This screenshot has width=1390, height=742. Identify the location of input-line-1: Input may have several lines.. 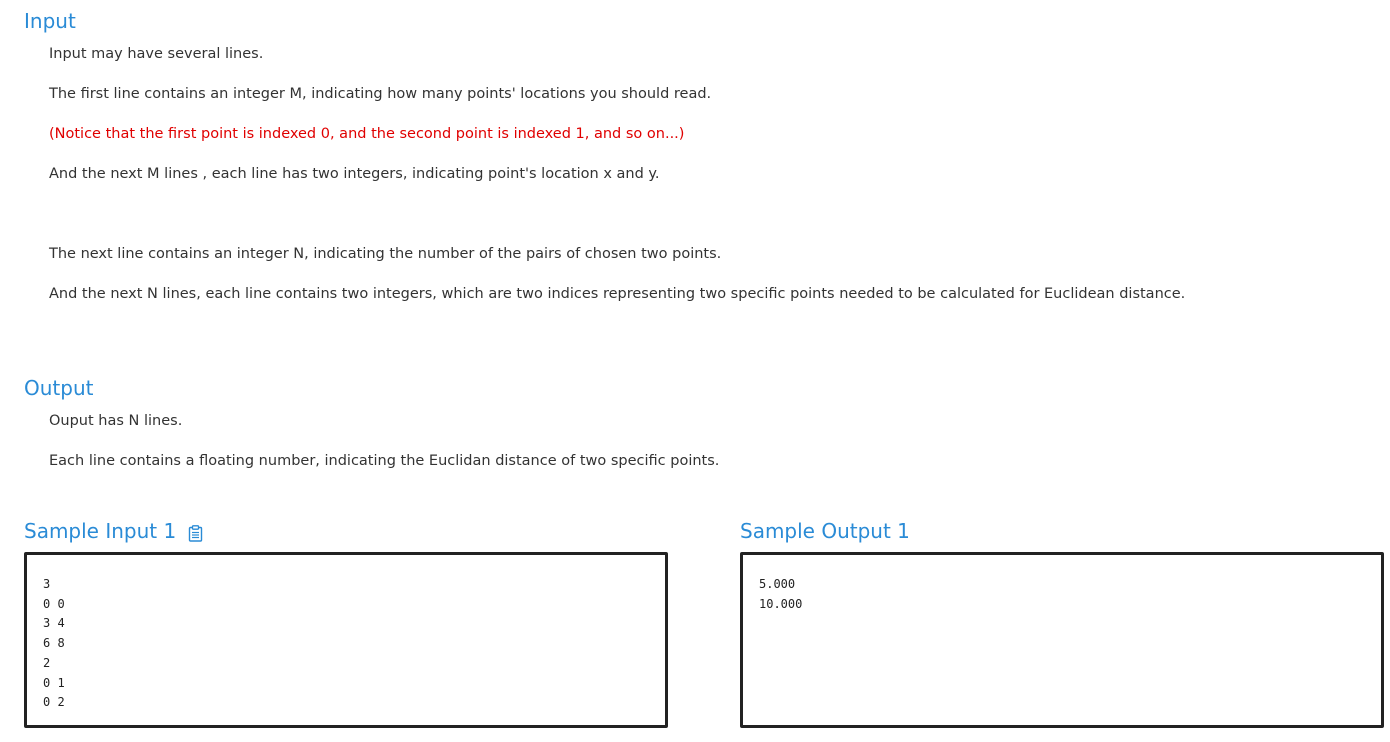
(156, 54).